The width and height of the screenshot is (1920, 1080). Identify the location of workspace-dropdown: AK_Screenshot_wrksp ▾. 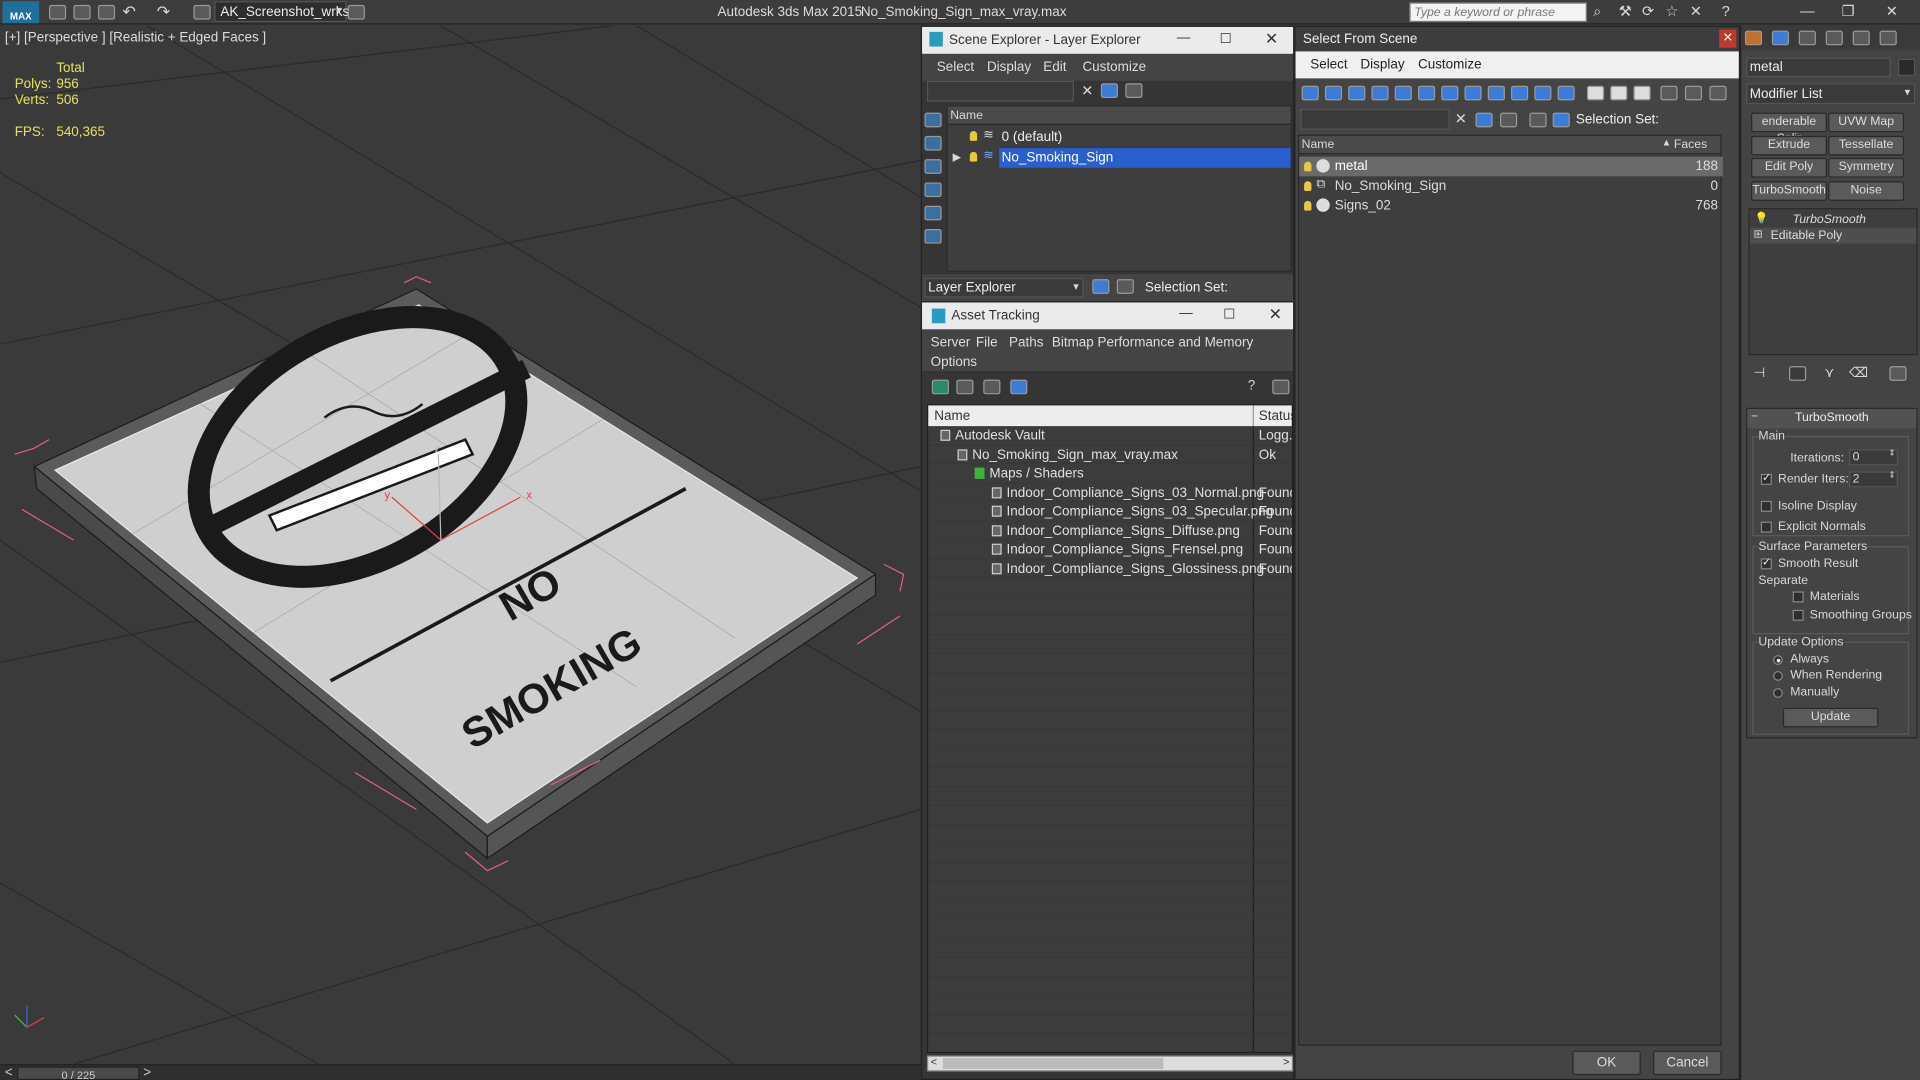
(285, 12).